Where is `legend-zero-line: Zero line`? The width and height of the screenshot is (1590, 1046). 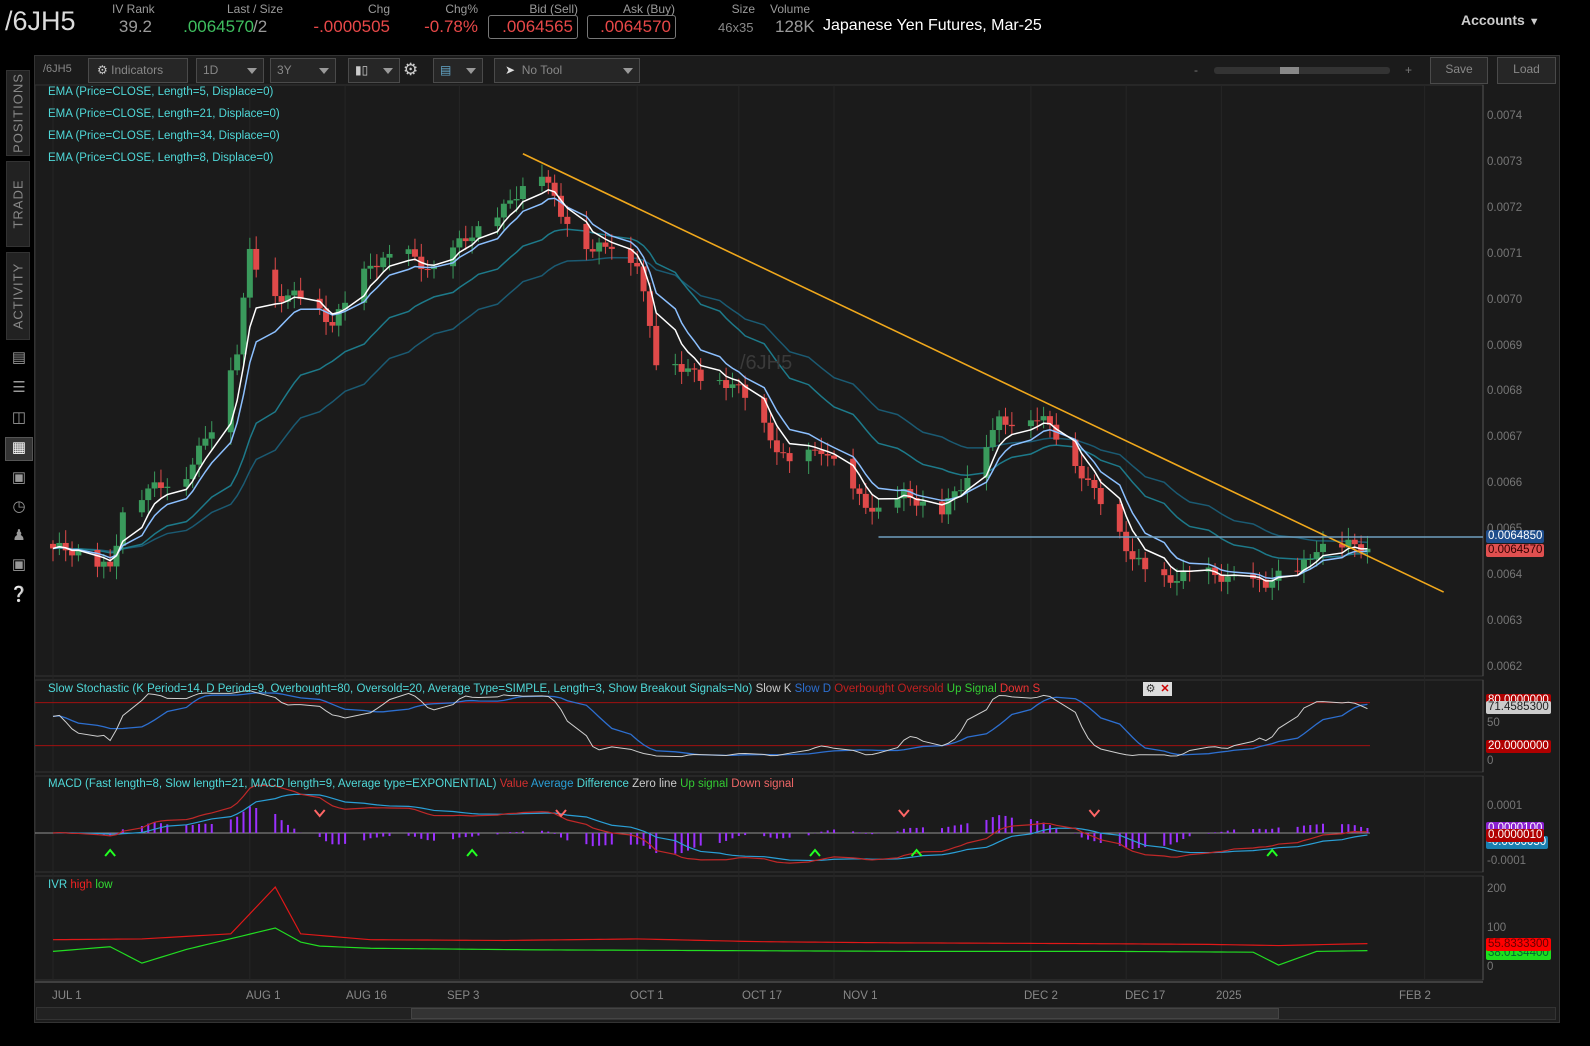
legend-zero-line: Zero line is located at coordinates (654, 784).